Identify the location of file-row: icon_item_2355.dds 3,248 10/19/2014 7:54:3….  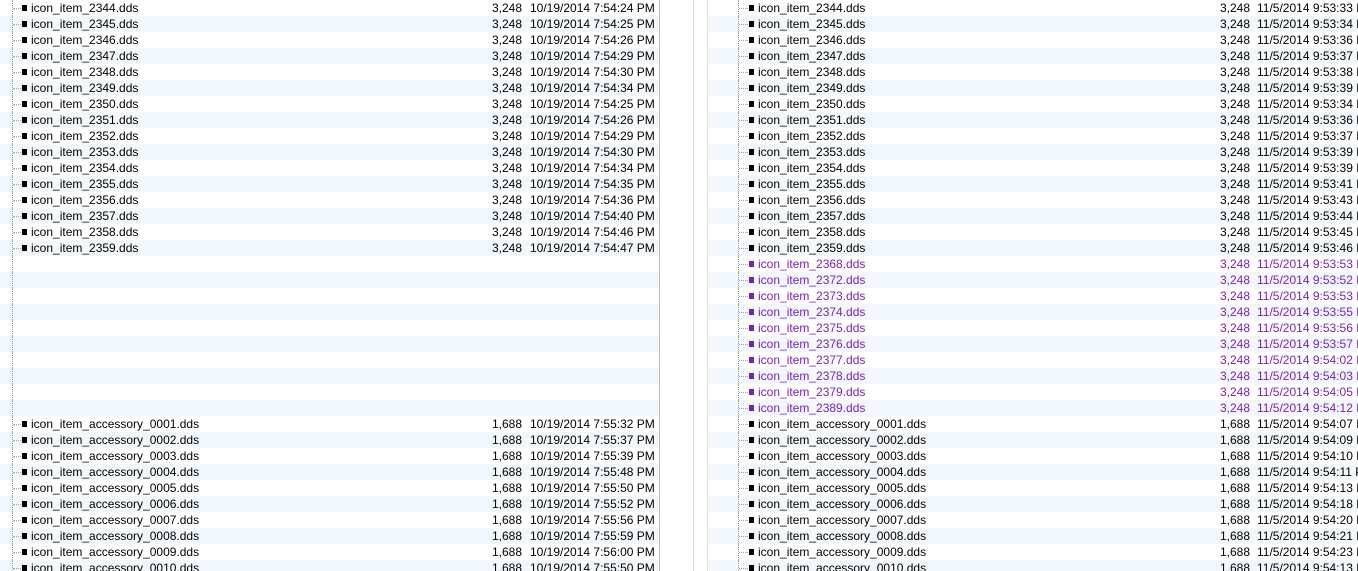
(330, 184).